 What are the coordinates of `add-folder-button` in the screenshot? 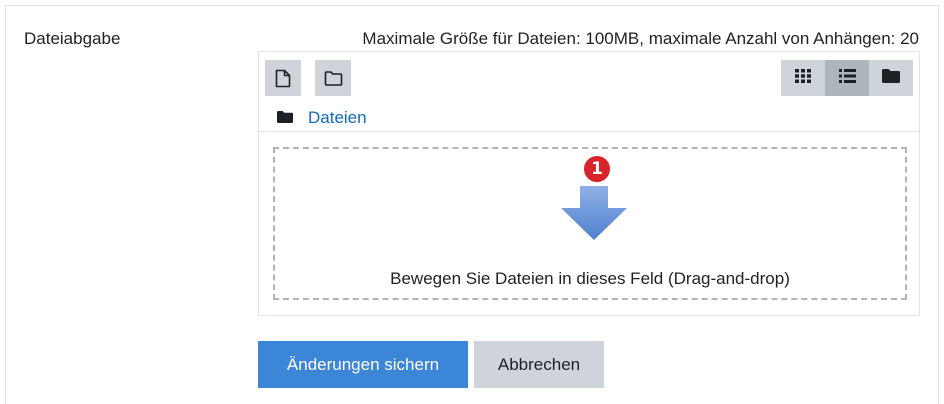 It's located at (333, 78).